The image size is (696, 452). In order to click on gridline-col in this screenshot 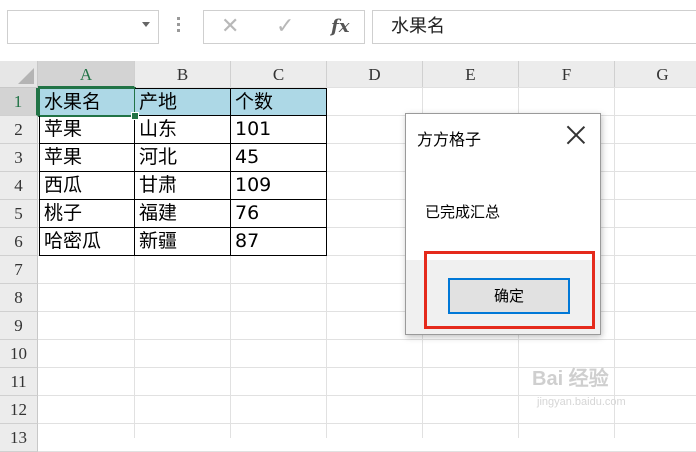, I will do `click(614, 263)`.